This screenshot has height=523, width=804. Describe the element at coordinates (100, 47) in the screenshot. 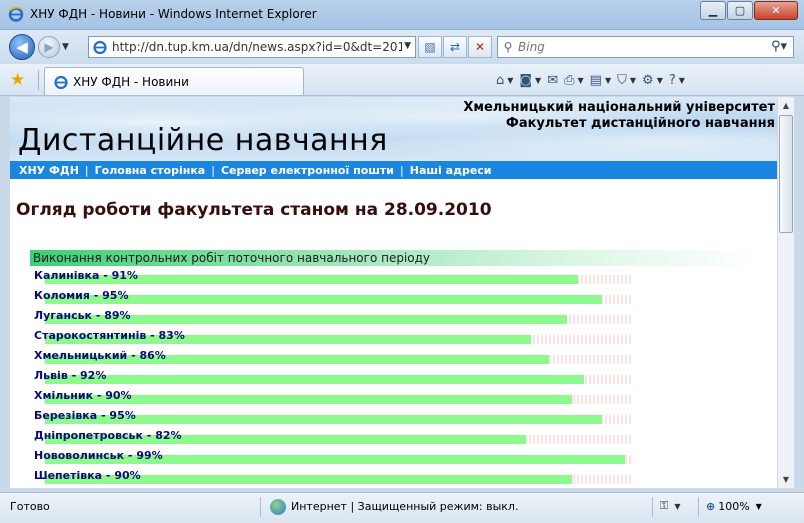

I see `page-icon` at that location.